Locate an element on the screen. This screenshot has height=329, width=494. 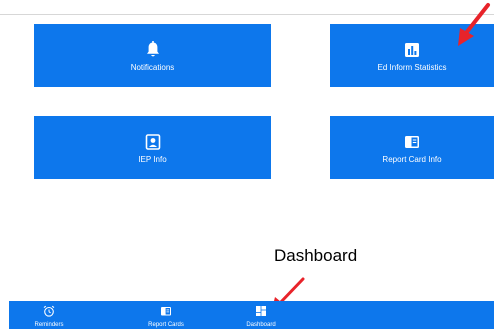
iep-info-label: IEP Info is located at coordinates (152, 159).